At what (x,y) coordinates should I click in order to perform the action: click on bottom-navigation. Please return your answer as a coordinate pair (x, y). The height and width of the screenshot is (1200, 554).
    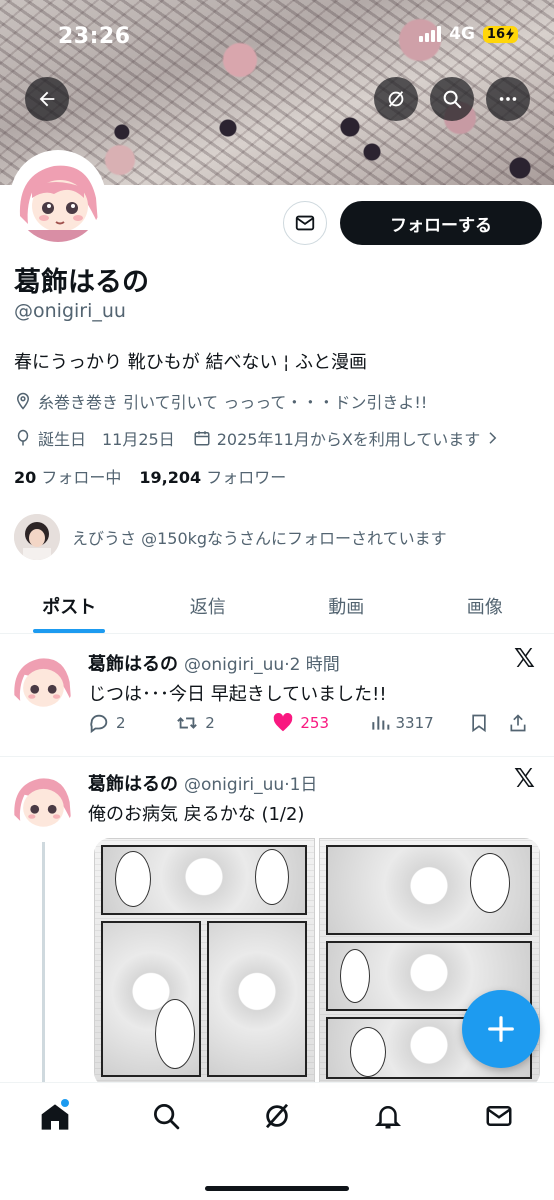
    Looking at the image, I should click on (277, 1141).